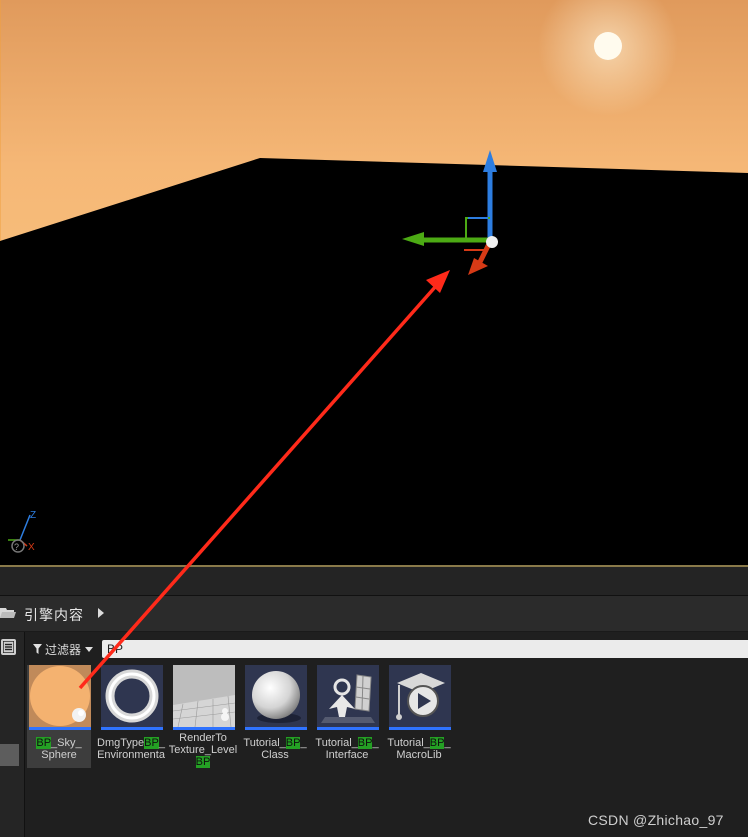 This screenshot has width=748, height=837. What do you see at coordinates (374, 613) in the screenshot?
I see `content-browser-header: 引擎内容` at bounding box center [374, 613].